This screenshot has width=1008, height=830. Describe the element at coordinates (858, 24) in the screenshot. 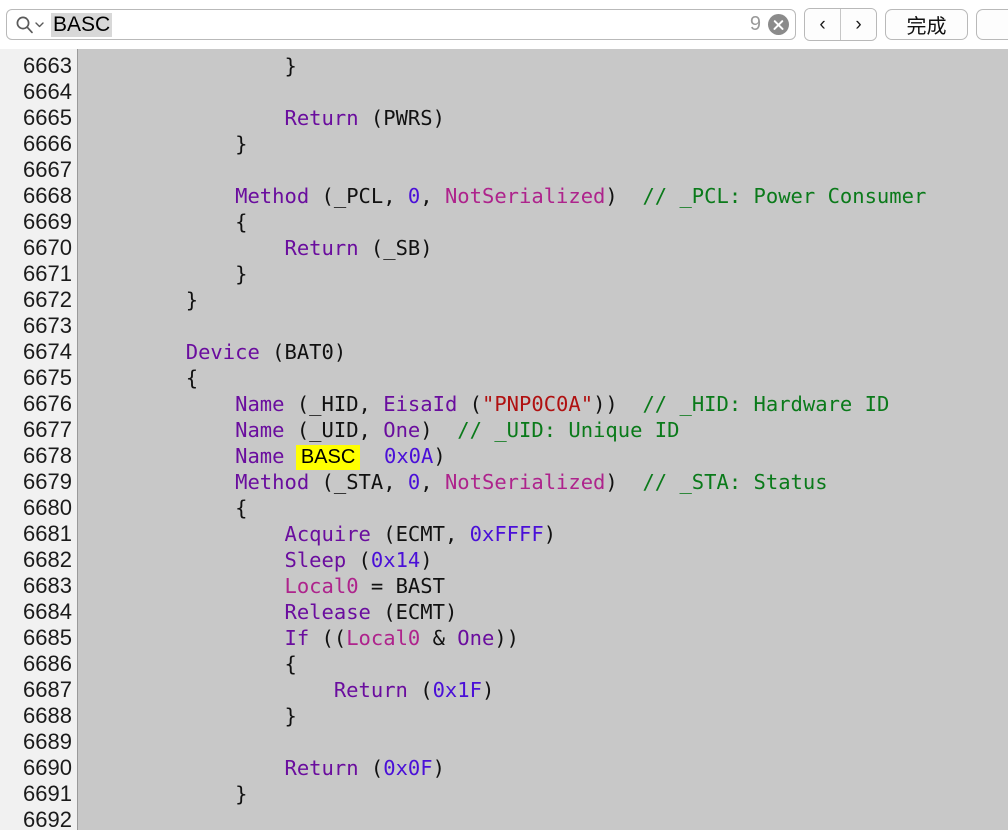

I see `find-next-button: ›` at that location.